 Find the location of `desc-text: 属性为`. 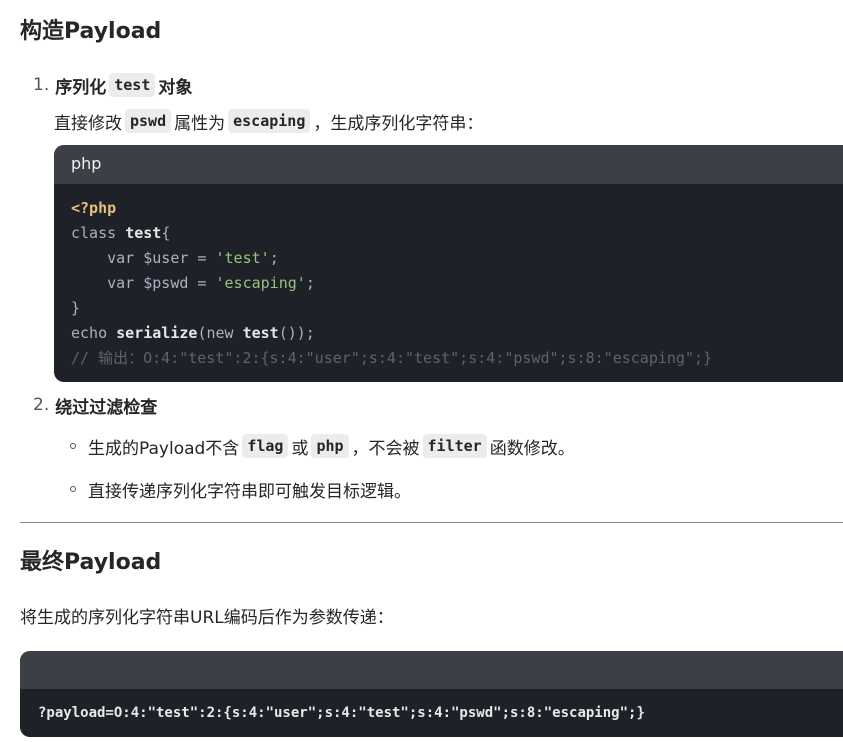

desc-text: 属性为 is located at coordinates (200, 123).